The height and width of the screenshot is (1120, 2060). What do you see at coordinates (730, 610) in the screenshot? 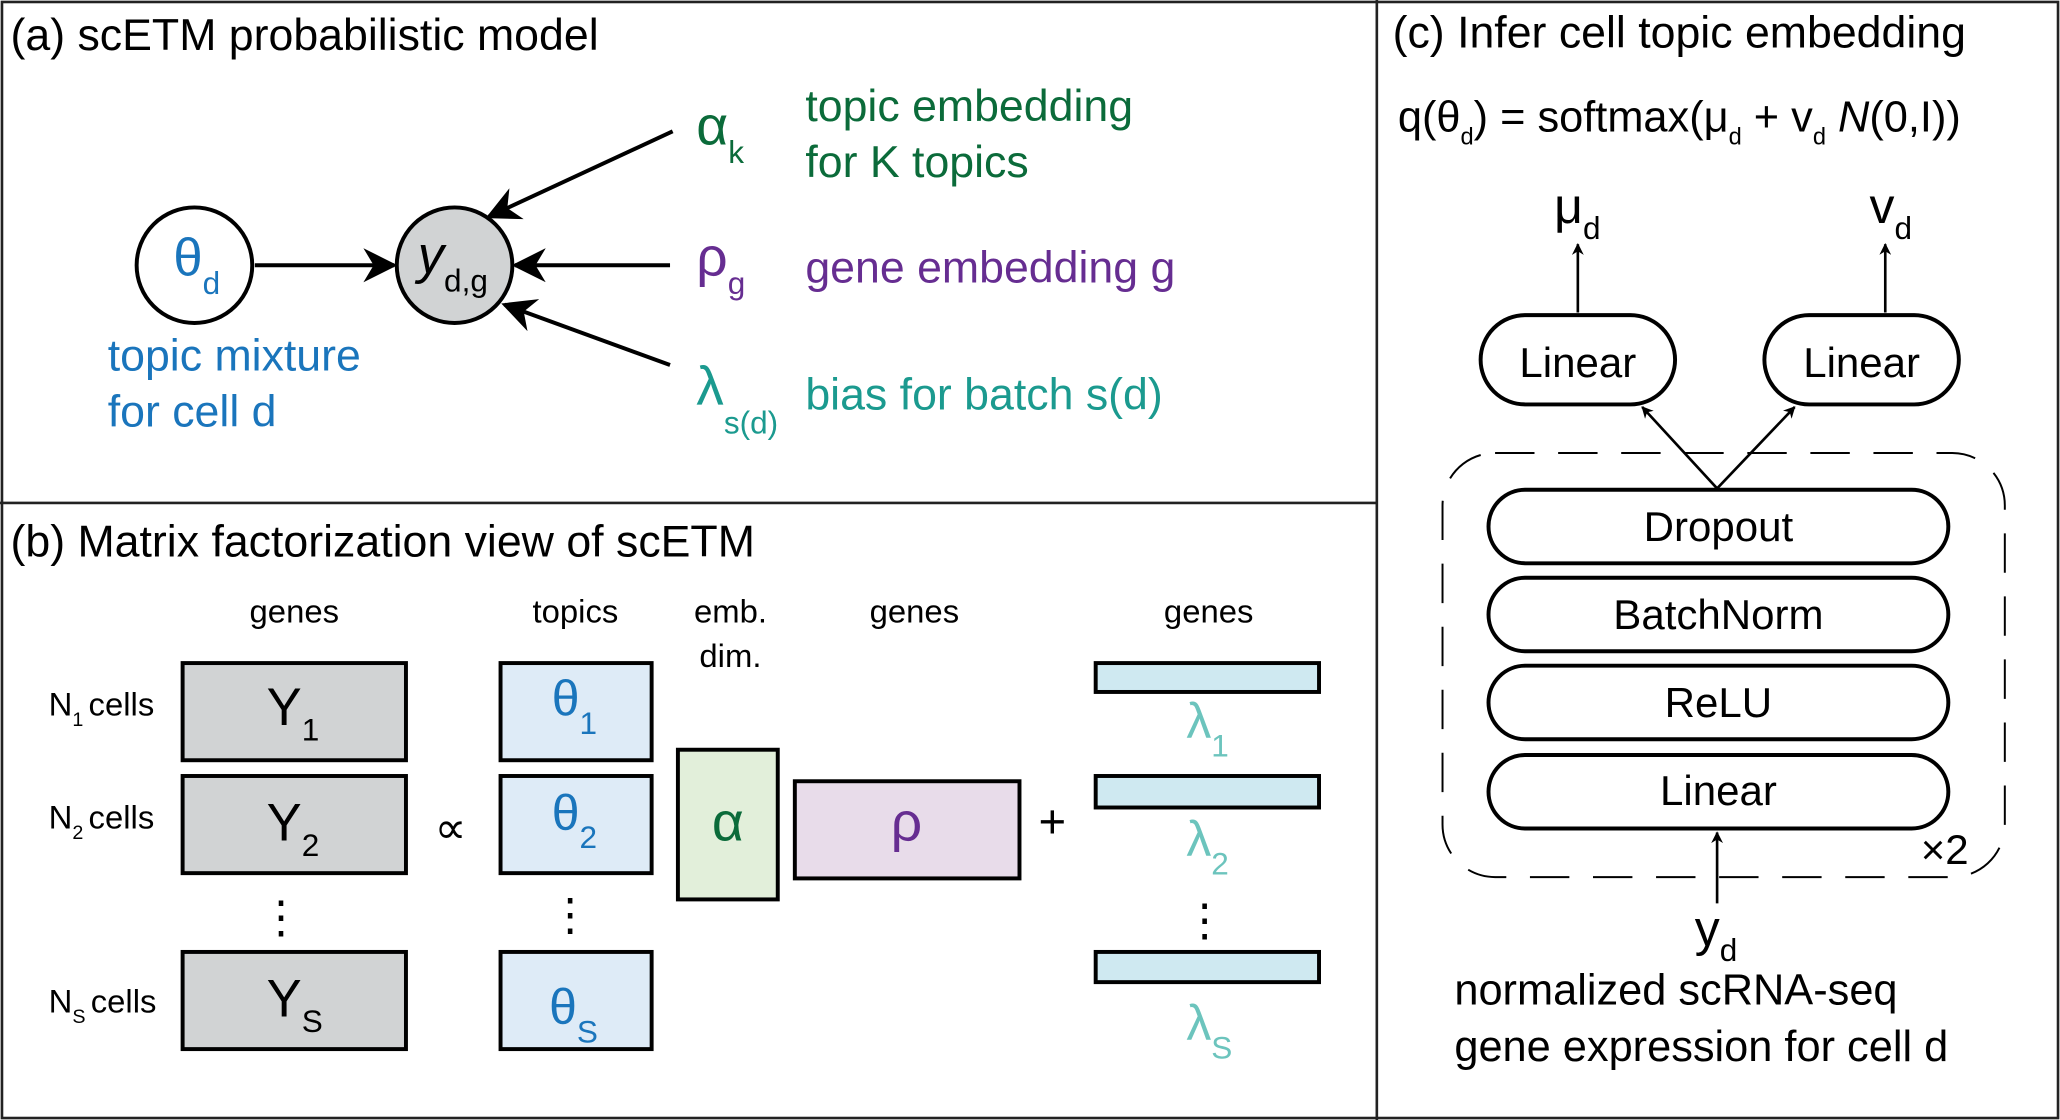
I see `header-emb: emb.` at bounding box center [730, 610].